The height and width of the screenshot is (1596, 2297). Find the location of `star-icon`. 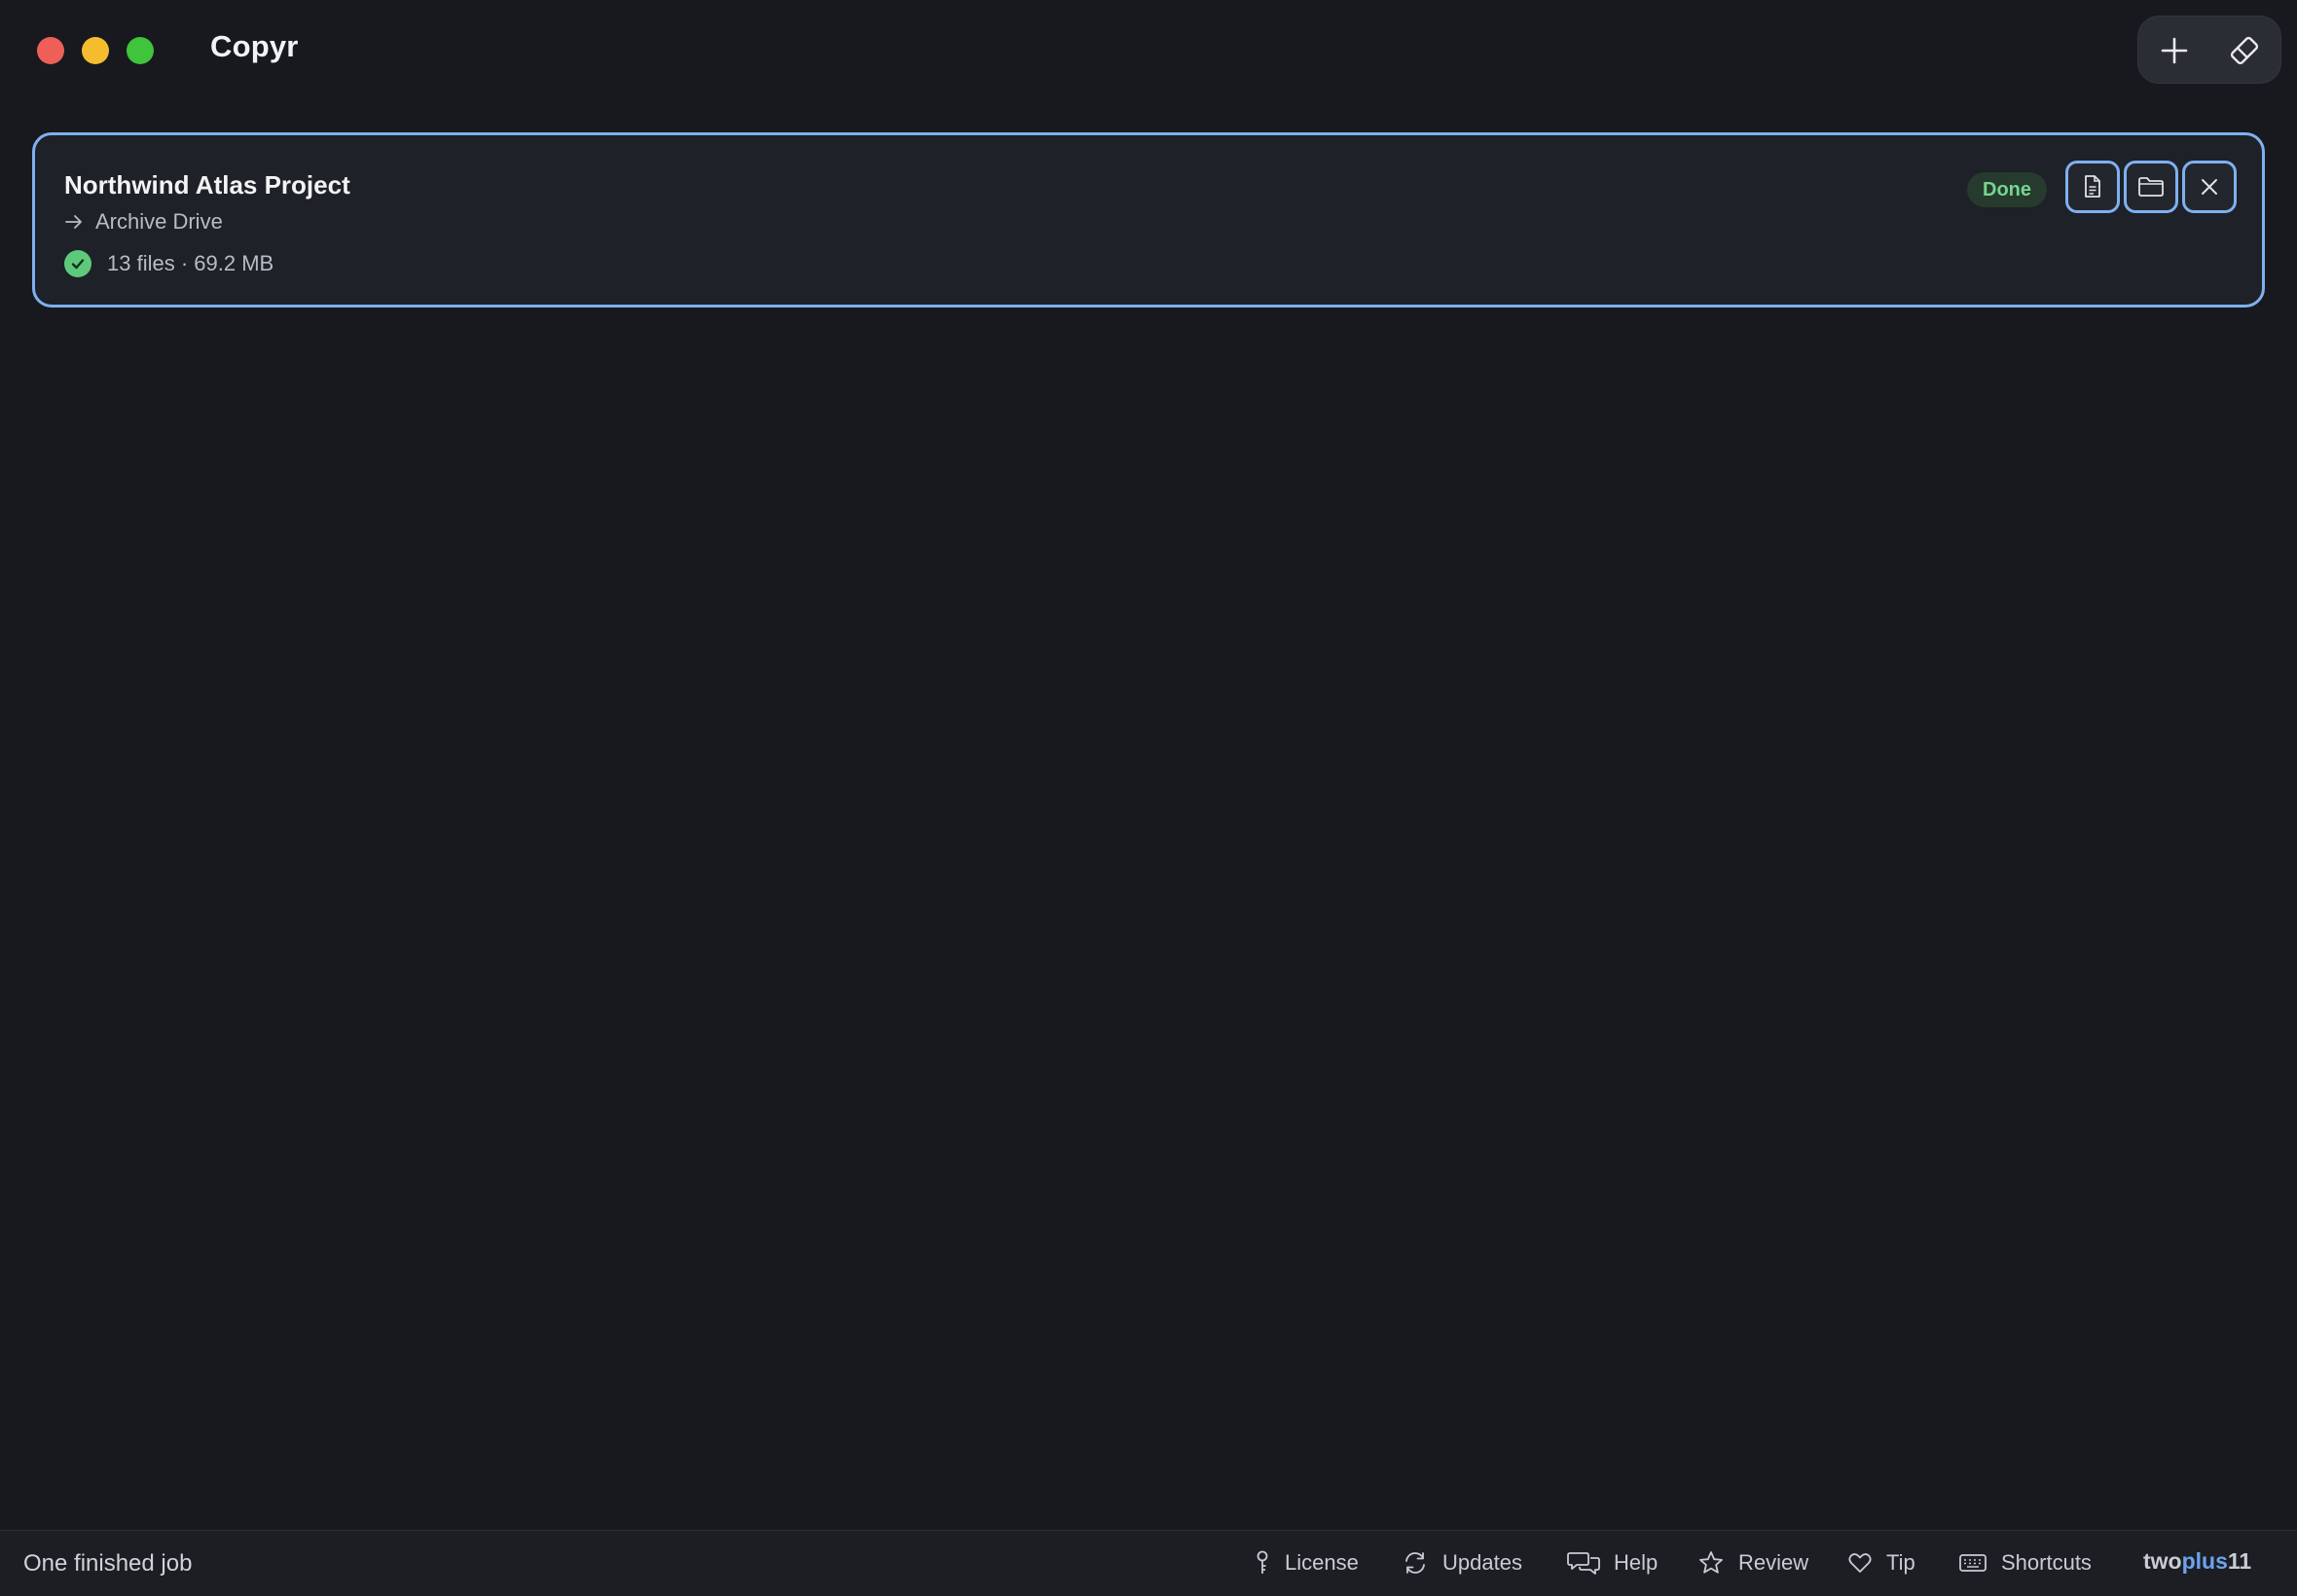

star-icon is located at coordinates (1711, 1562).